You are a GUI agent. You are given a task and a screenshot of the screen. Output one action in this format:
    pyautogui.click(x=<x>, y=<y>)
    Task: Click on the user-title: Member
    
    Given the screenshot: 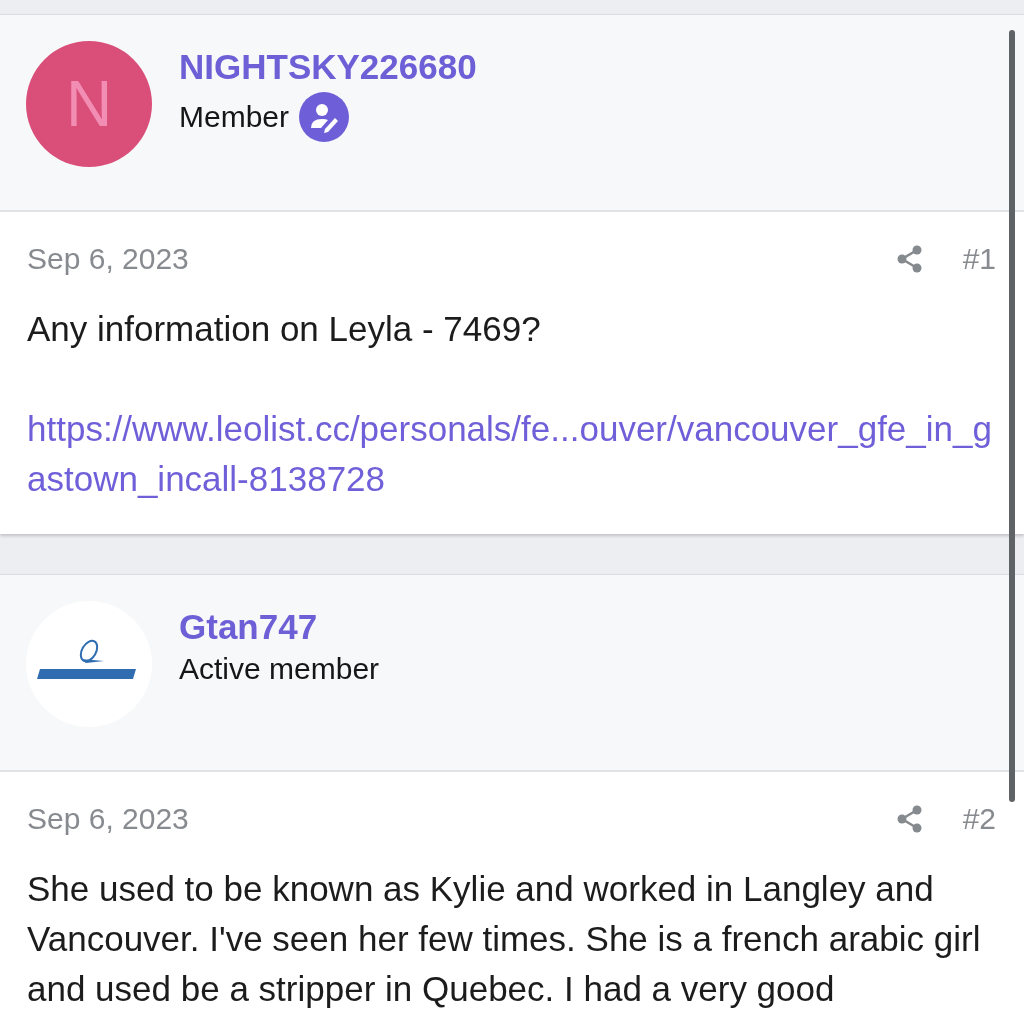 What is the action you would take?
    pyautogui.click(x=234, y=117)
    